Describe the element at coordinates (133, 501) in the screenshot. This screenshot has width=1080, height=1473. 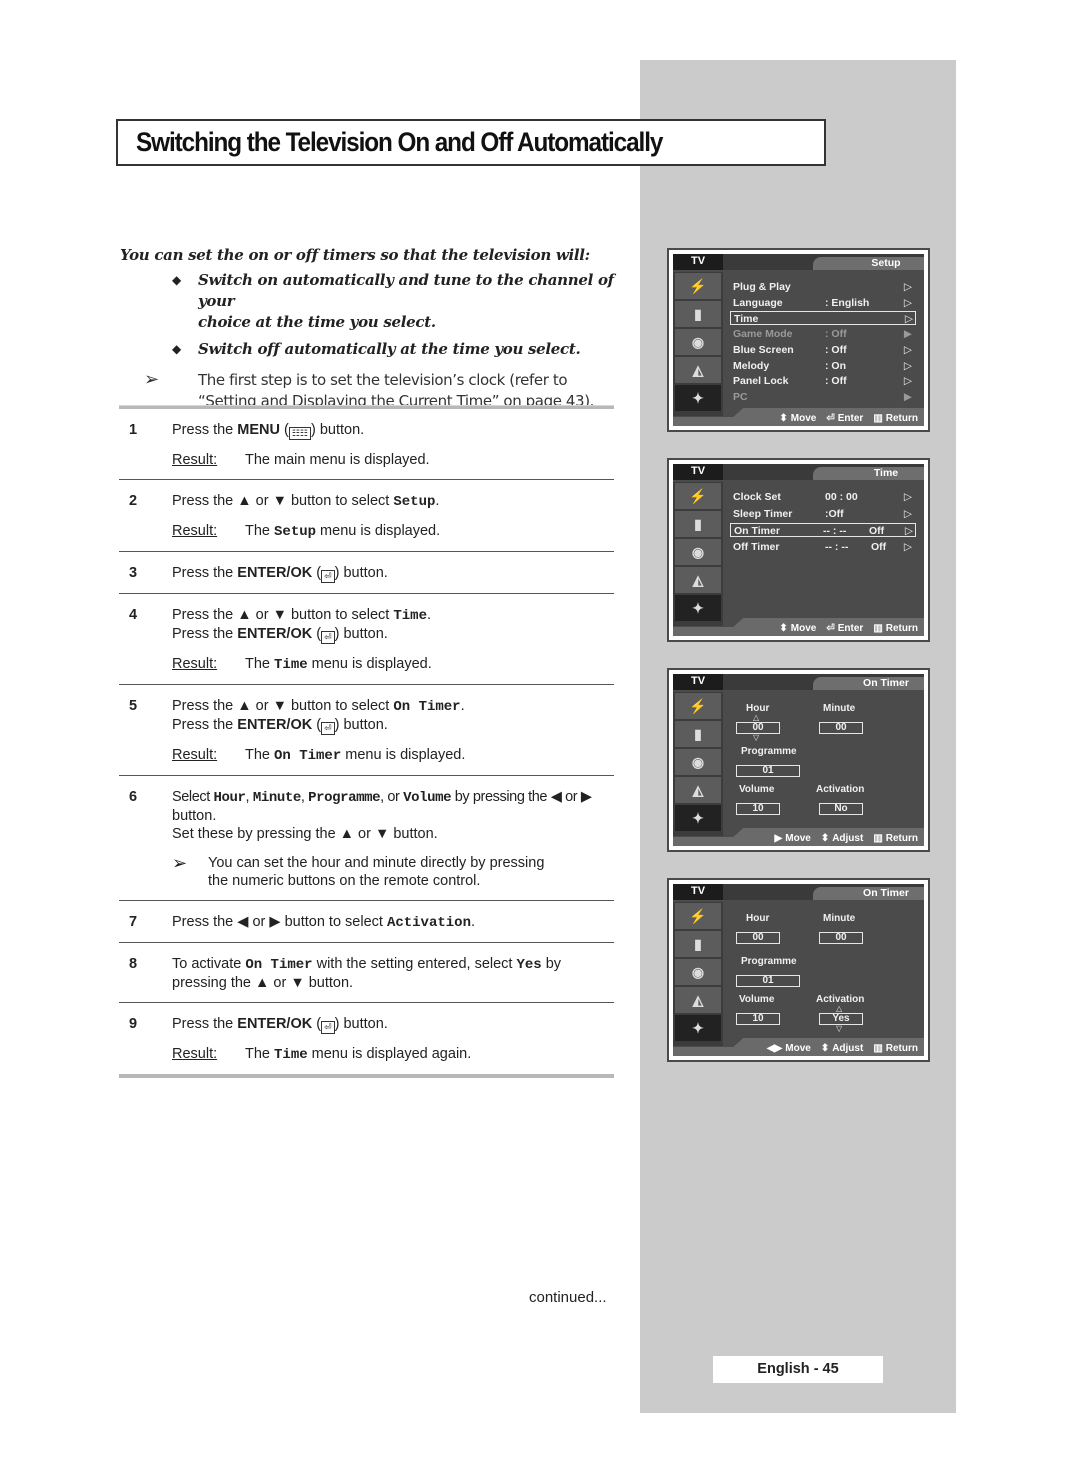
I see `step-number: 2` at that location.